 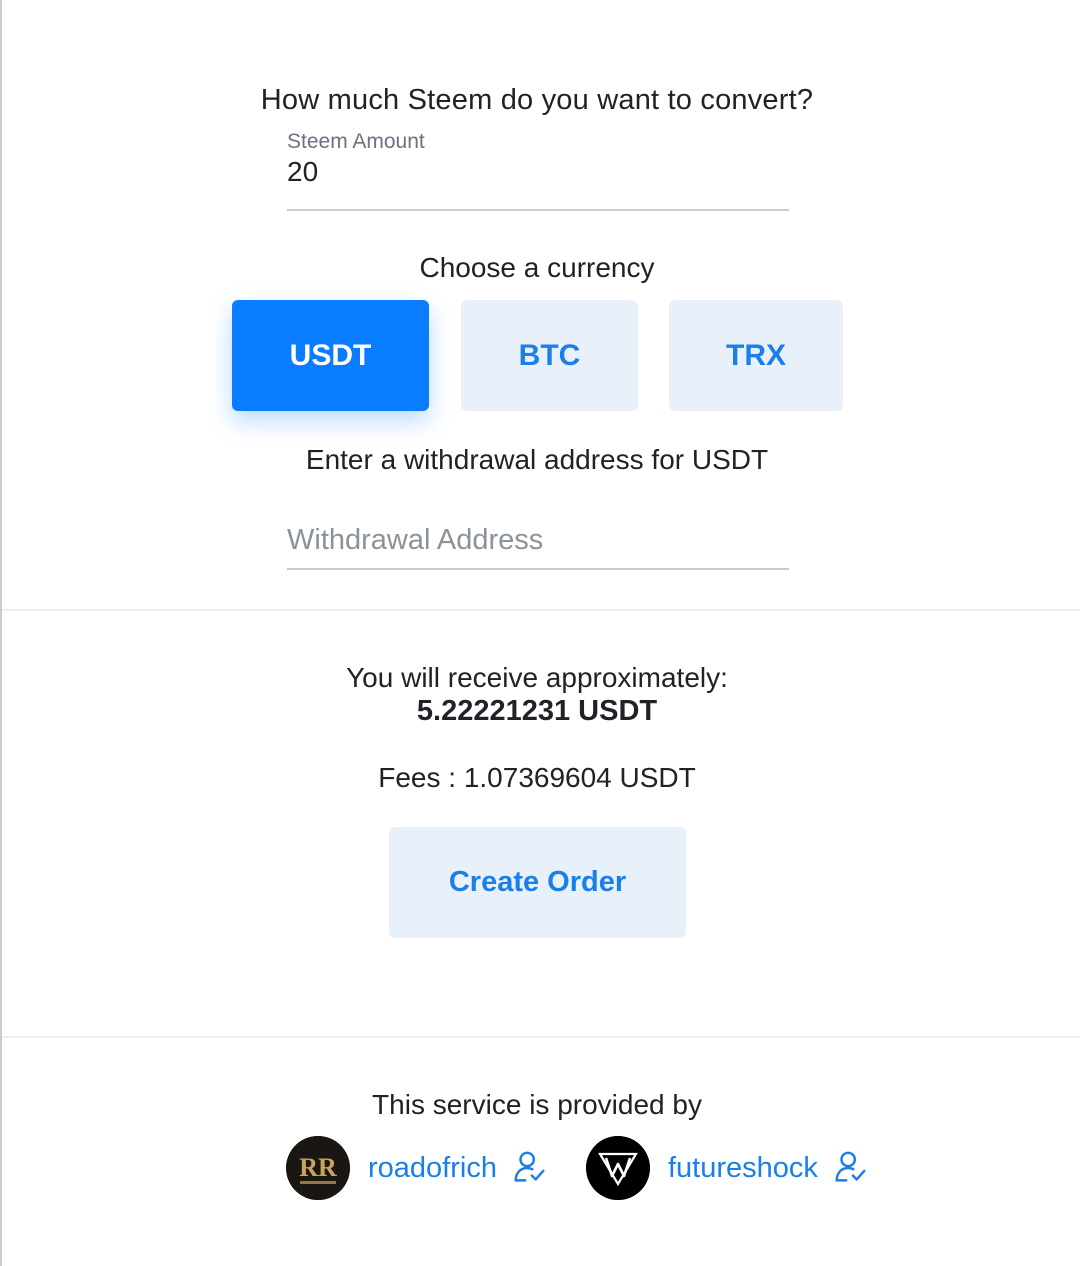 What do you see at coordinates (756, 355) in the screenshot?
I see `currency-trx-button: TRX` at bounding box center [756, 355].